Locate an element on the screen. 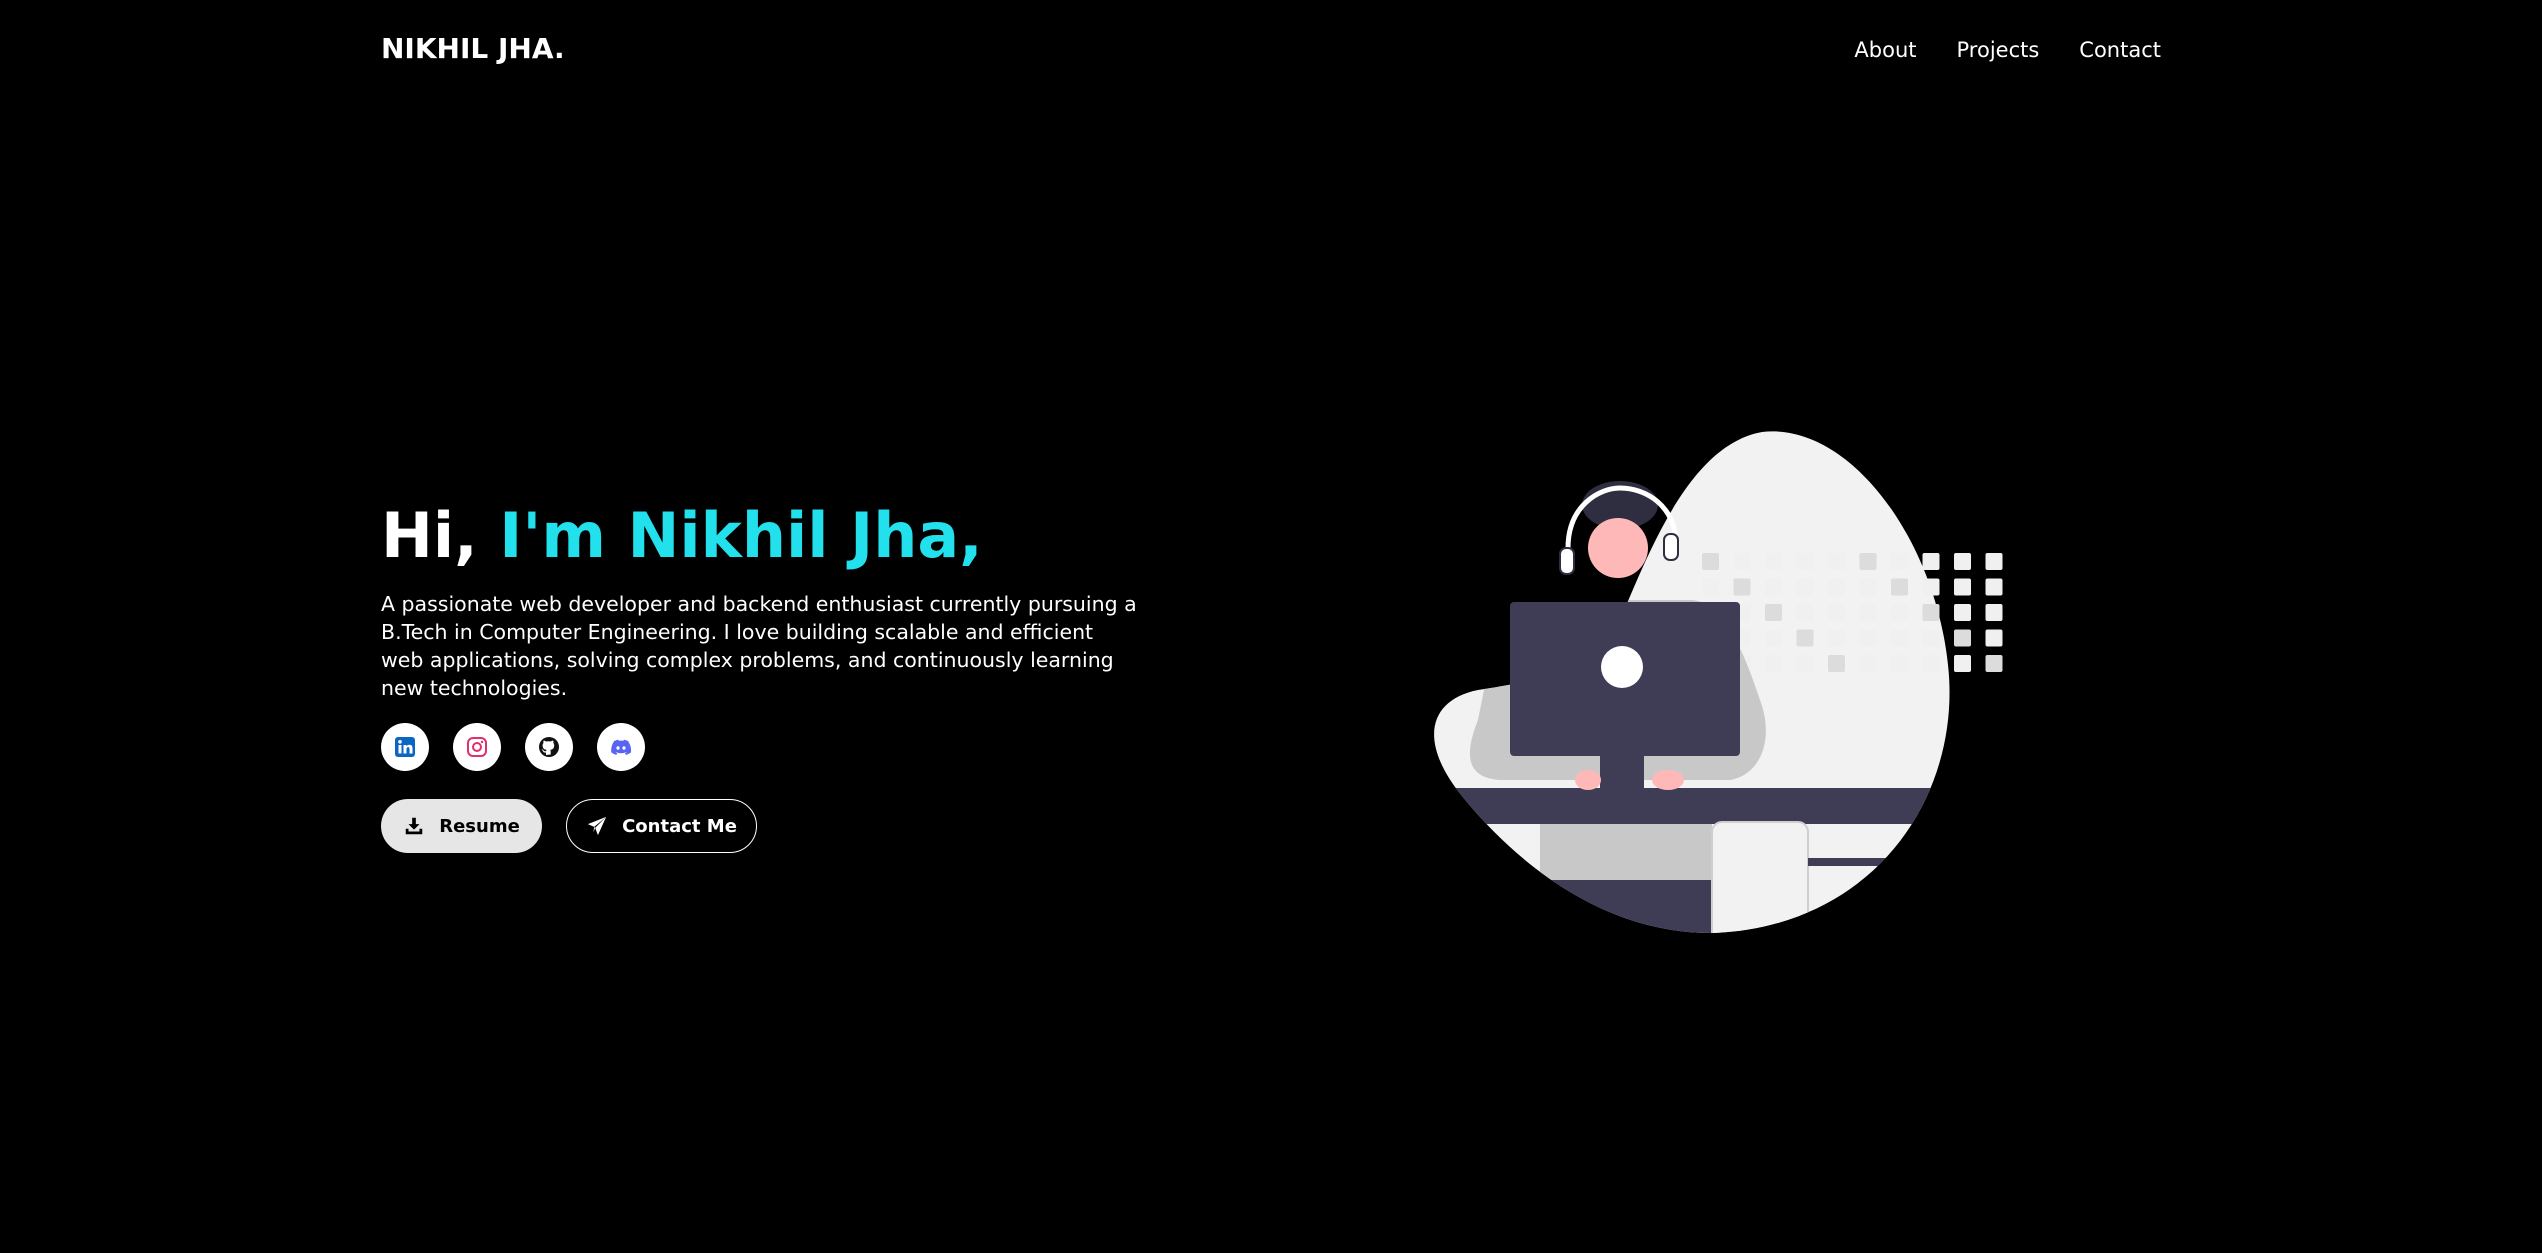 This screenshot has height=1253, width=2542. linkedin-icon is located at coordinates (405, 747).